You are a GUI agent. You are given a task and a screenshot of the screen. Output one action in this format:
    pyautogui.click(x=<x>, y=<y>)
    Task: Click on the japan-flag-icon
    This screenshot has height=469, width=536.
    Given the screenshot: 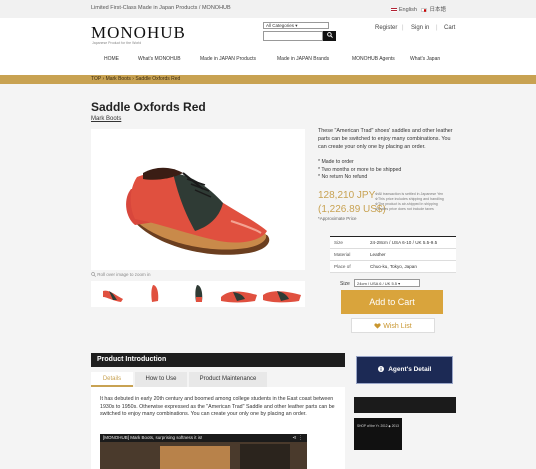 What is the action you would take?
    pyautogui.click(x=424, y=9)
    